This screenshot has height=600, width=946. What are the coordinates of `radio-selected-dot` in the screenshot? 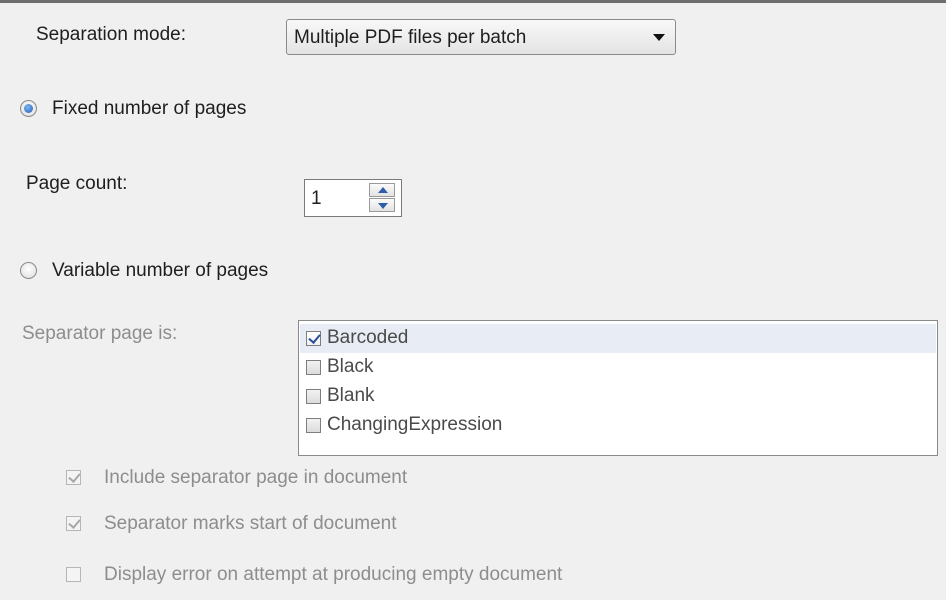 It's located at (28, 108).